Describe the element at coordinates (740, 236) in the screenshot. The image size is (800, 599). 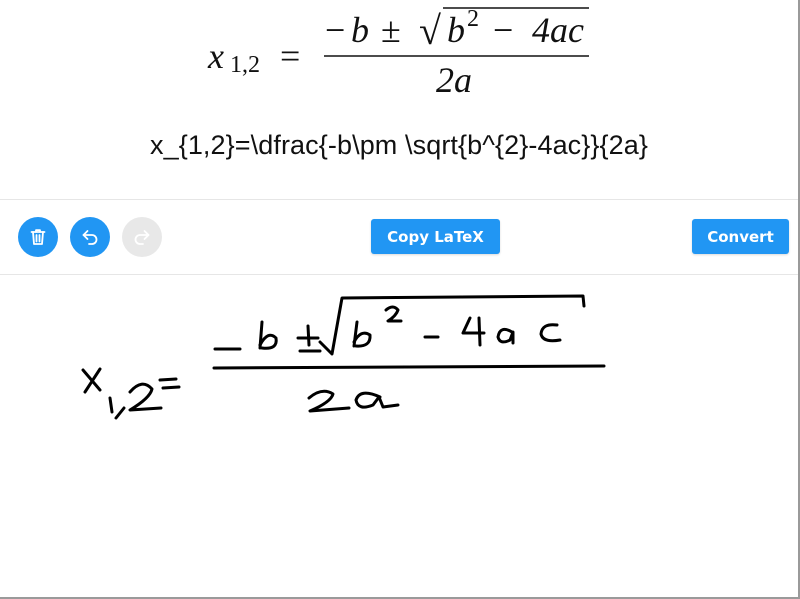
I see `convert-button: Convert` at that location.